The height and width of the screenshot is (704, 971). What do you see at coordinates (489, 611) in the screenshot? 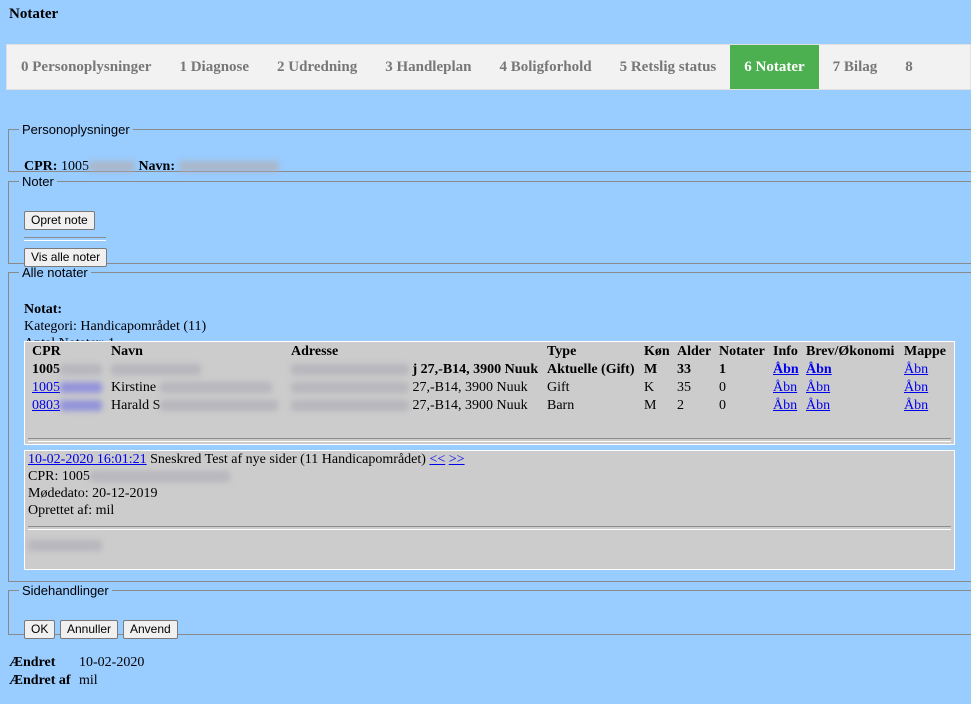
I see `sidehandlinger-fieldset: Sidehandlinger OK Annuller Anvend` at bounding box center [489, 611].